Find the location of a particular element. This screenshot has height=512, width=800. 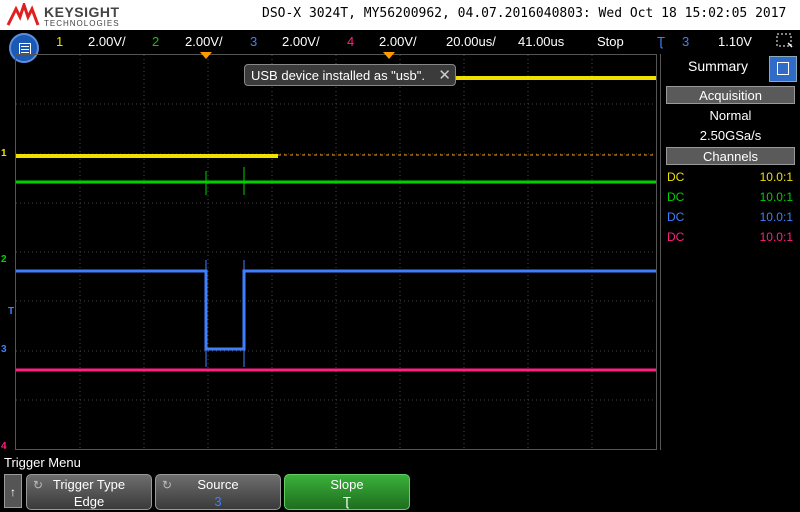

ch4-ground-marker: 4 is located at coordinates (4, 446).